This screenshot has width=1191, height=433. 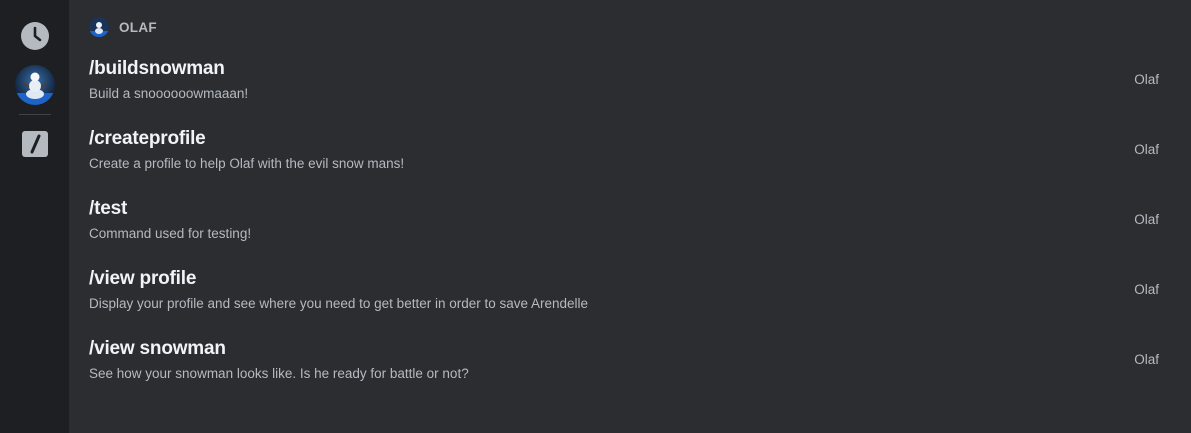 I want to click on olaf-avatar-icon, so click(x=34, y=85).